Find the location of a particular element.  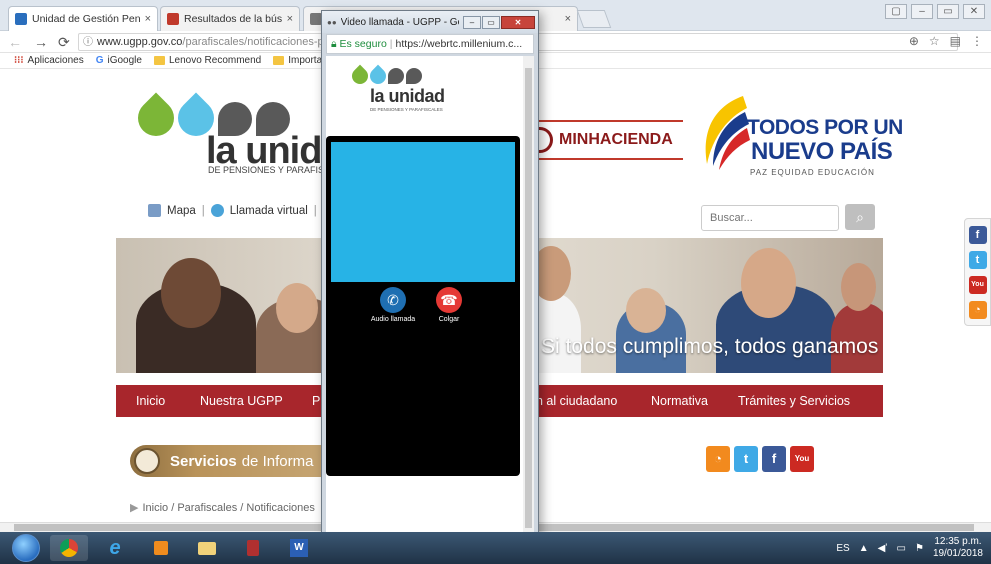

nav-item-atencion-ciudadano: n al ciudadano is located at coordinates (576, 401).